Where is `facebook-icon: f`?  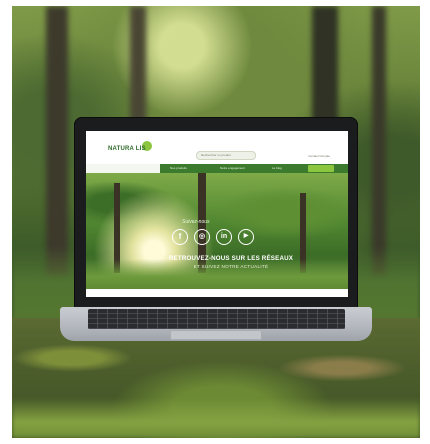 facebook-icon: f is located at coordinates (180, 237).